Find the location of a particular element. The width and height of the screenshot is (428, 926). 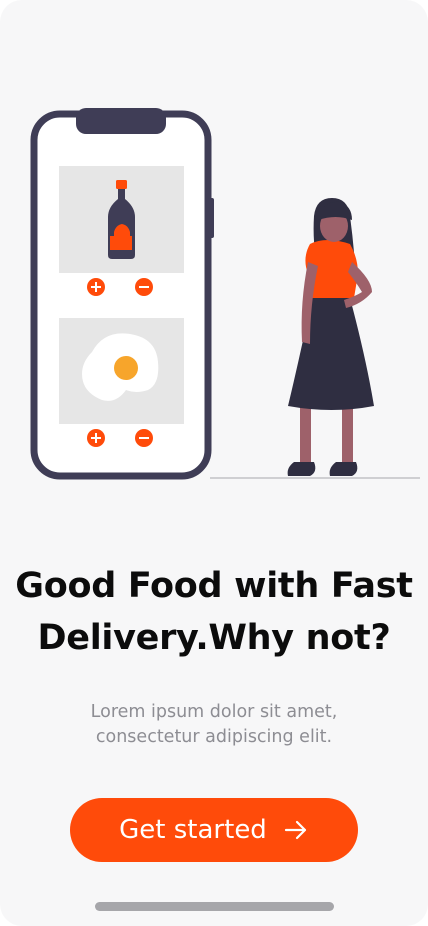

title-line-1: Good Food with Fast is located at coordinates (214, 586).